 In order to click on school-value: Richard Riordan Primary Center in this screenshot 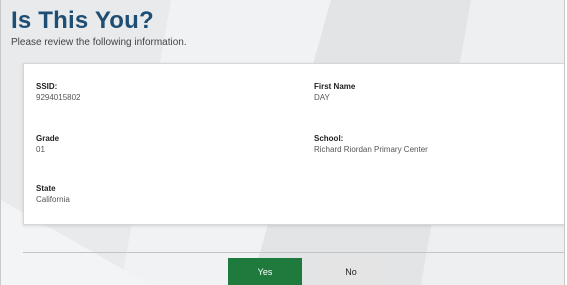, I will do `click(371, 149)`.